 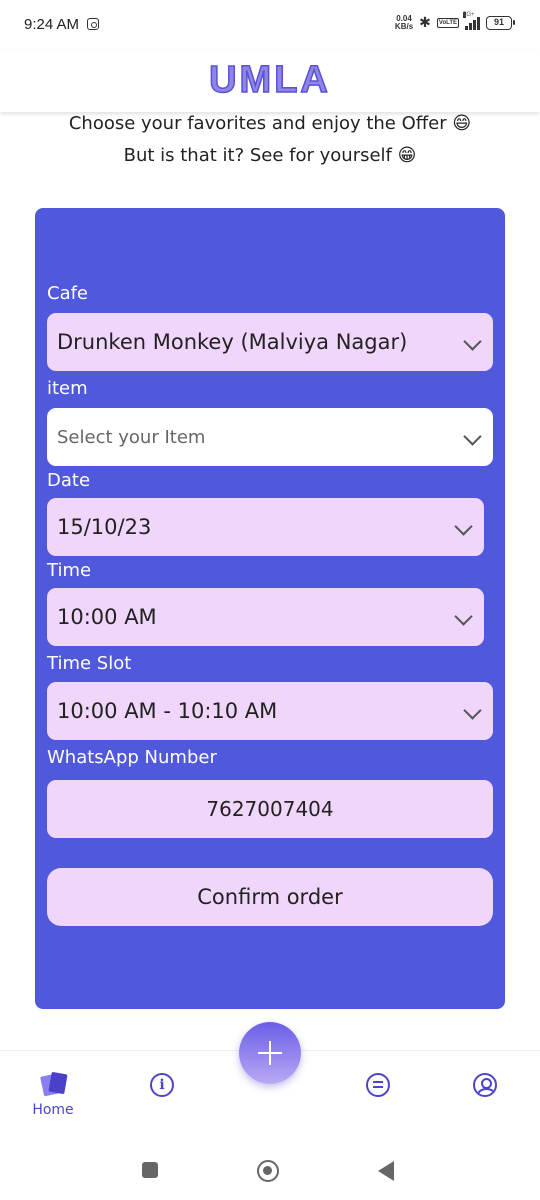 I want to click on cafe-label: Cafe, so click(x=68, y=293).